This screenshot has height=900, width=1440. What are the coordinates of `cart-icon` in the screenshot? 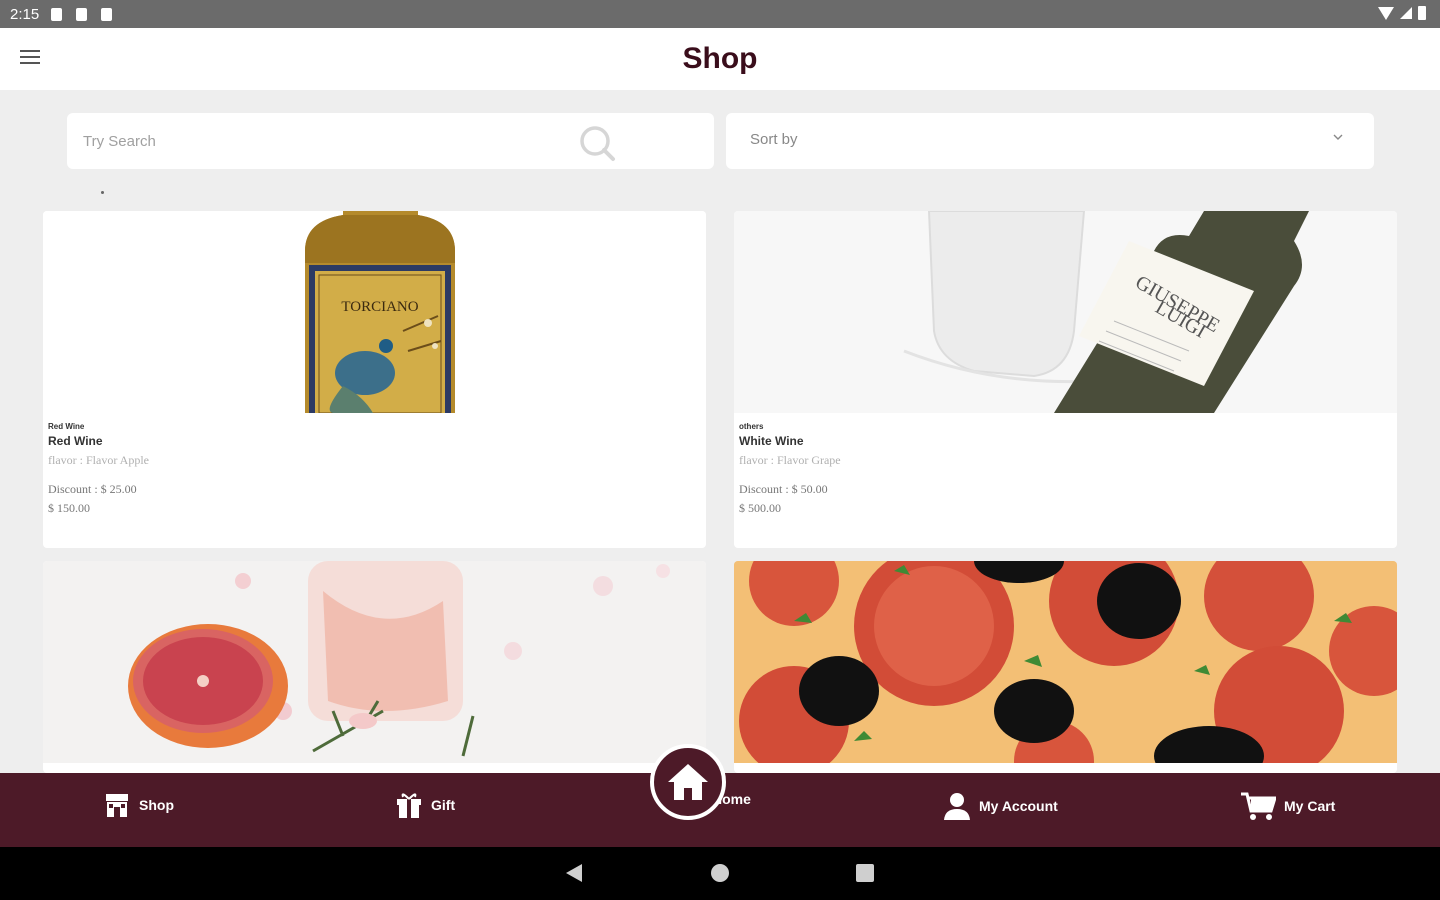 It's located at (1258, 806).